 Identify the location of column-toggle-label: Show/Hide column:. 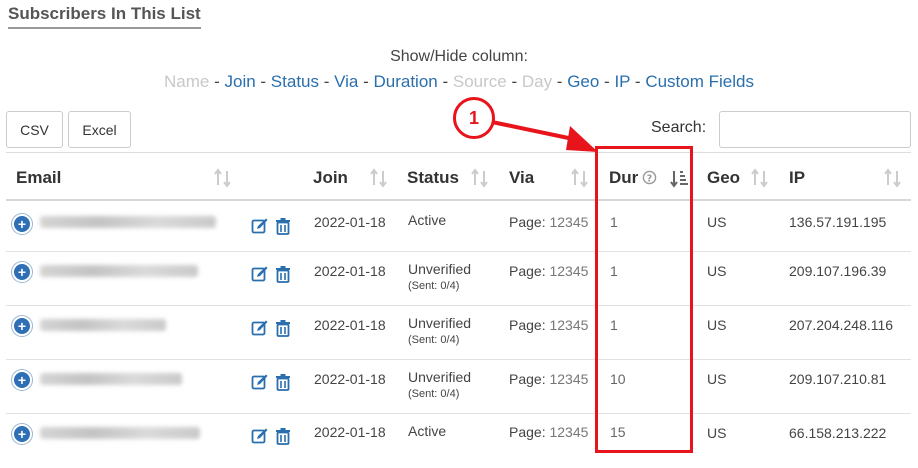
(459, 56).